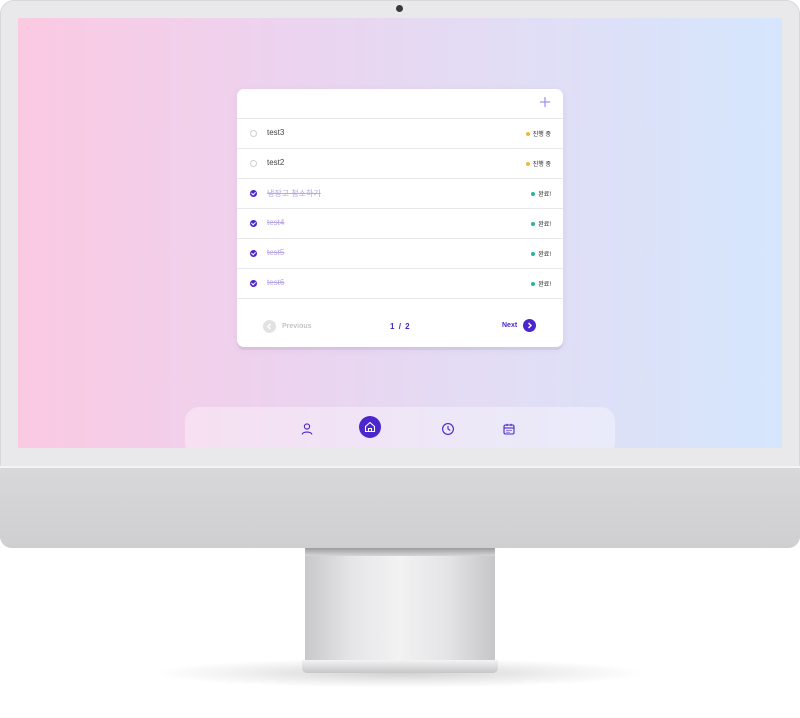 This screenshot has width=800, height=718. I want to click on total-pages: 2, so click(408, 326).